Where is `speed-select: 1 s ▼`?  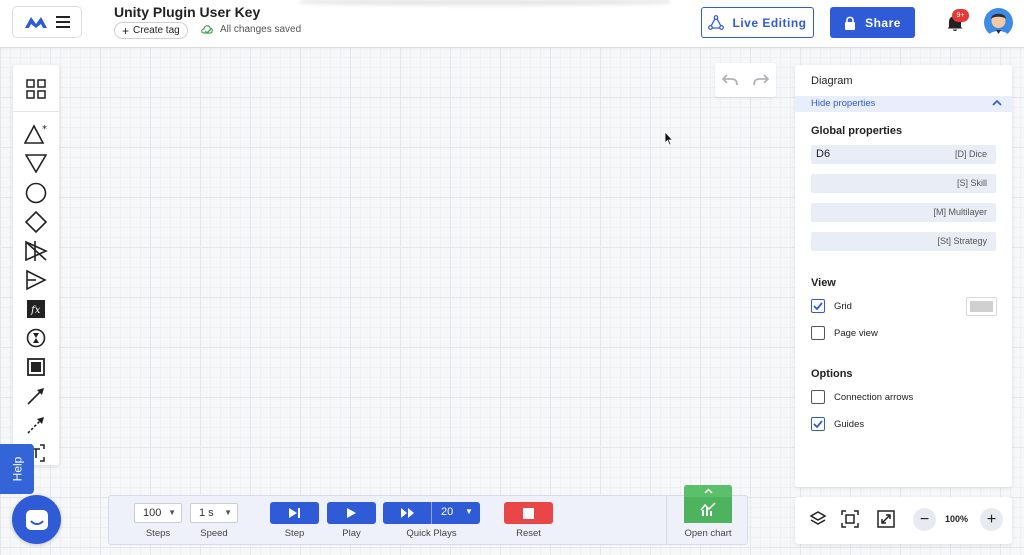
speed-select: 1 s ▼ is located at coordinates (214, 513).